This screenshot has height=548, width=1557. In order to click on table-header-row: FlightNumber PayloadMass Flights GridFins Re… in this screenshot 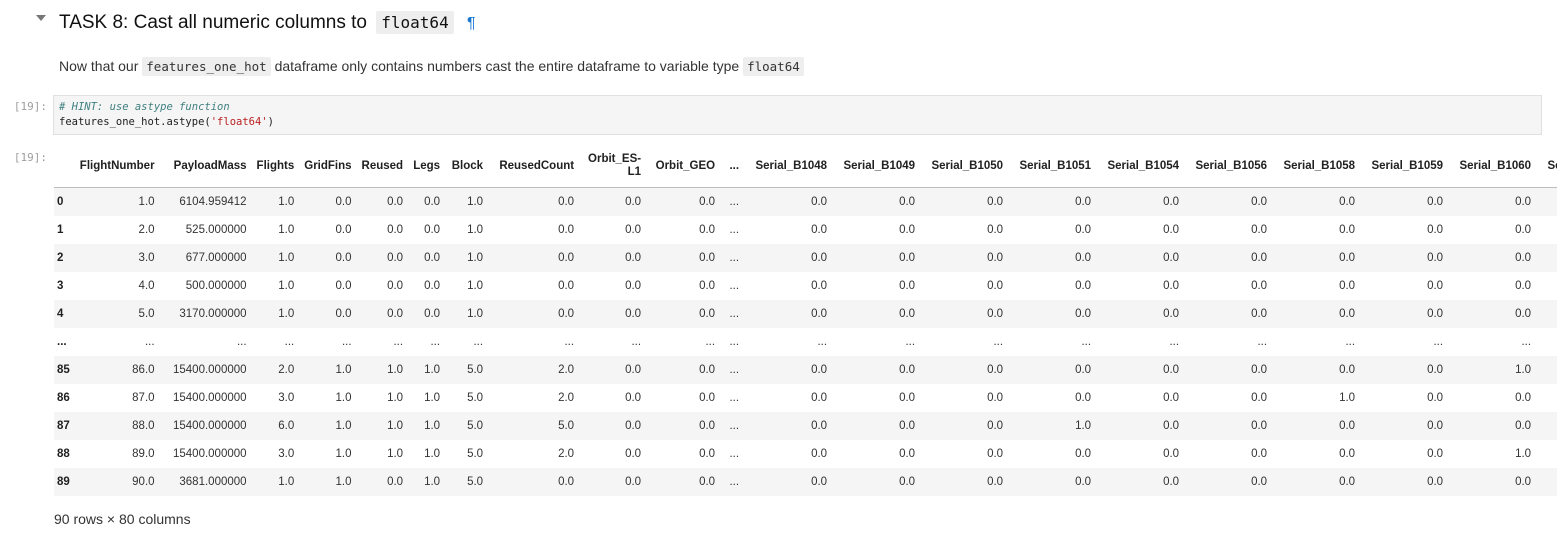, I will do `click(805, 166)`.